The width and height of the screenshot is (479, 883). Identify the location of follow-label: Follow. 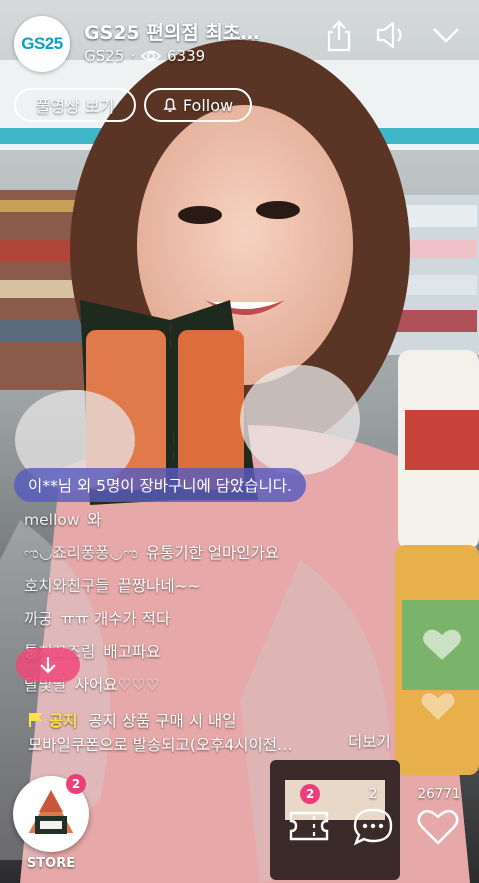
(208, 105).